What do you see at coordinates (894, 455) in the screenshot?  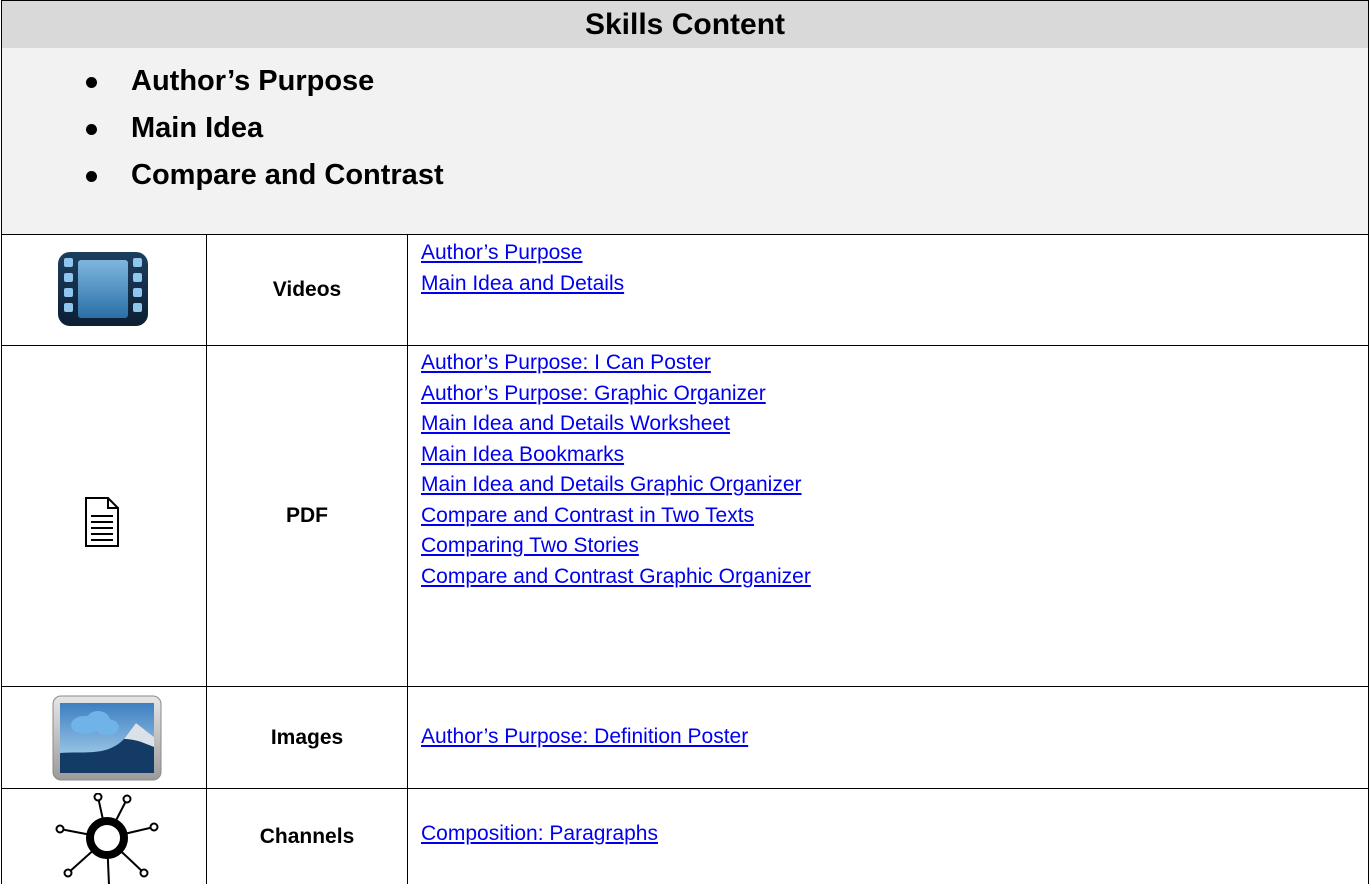 I see `resource-link: Main Idea Bookmarks` at bounding box center [894, 455].